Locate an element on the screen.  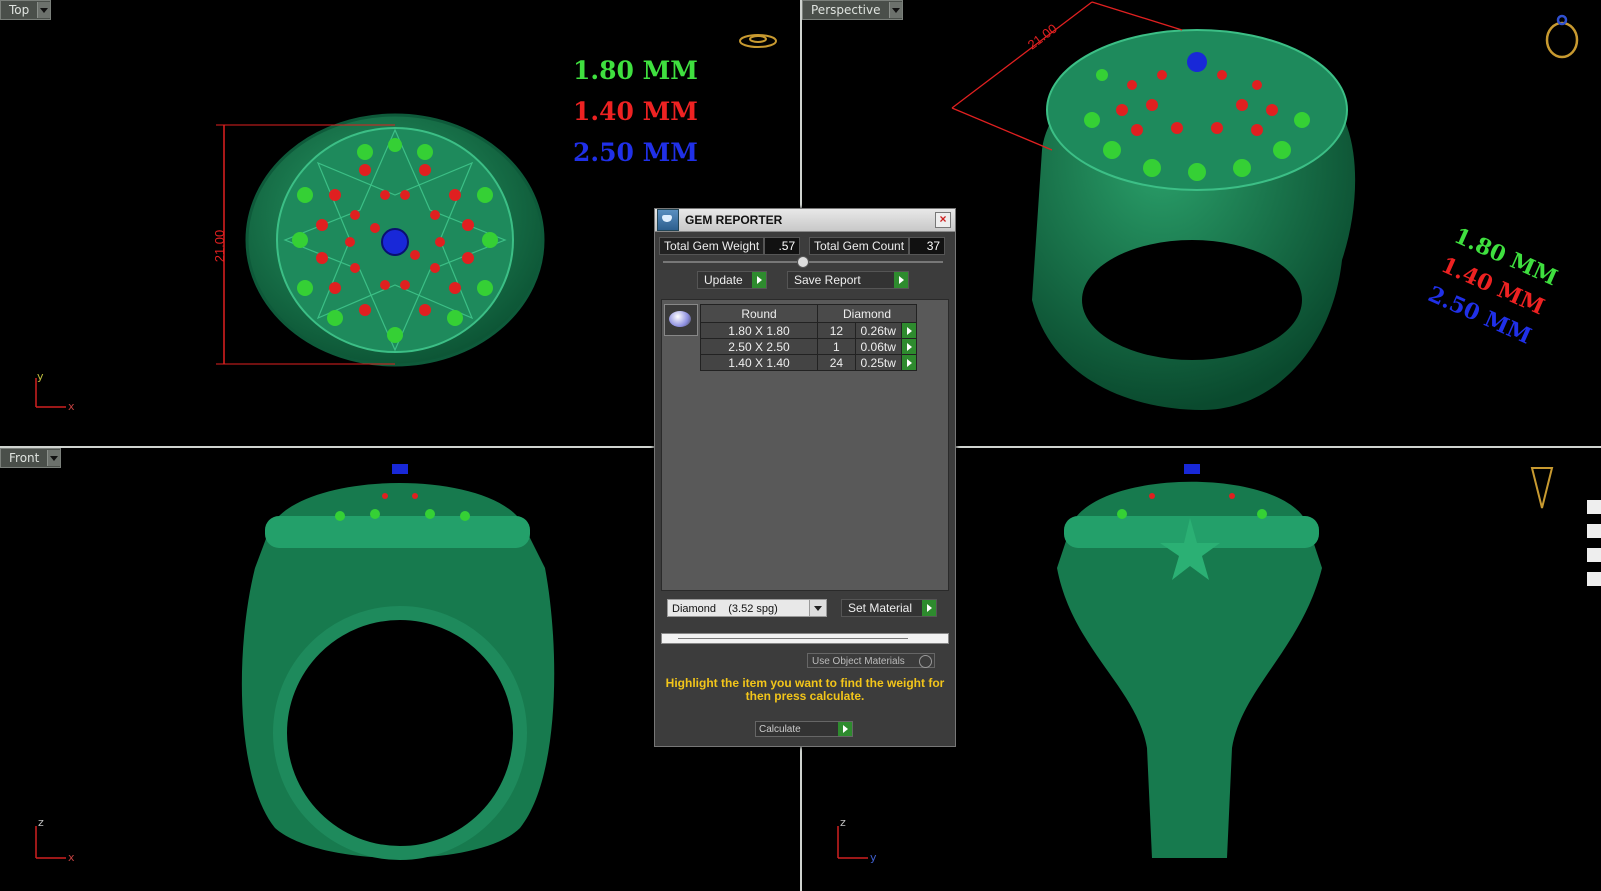
gem-size-legend: 1.80 MM 1.40 MM 2.50 MM is located at coordinates (635, 111).